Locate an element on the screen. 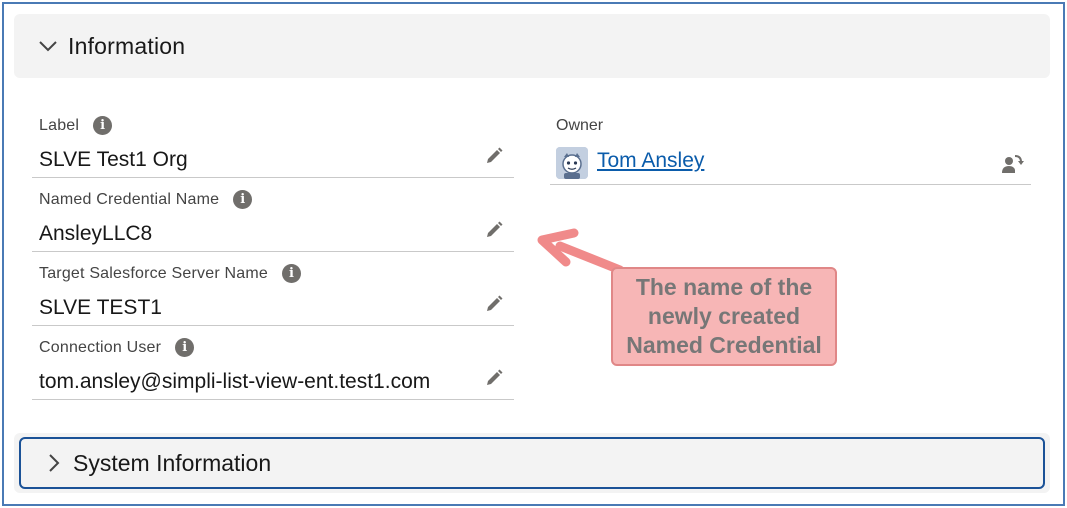 The height and width of the screenshot is (508, 1067). avatar is located at coordinates (572, 163).